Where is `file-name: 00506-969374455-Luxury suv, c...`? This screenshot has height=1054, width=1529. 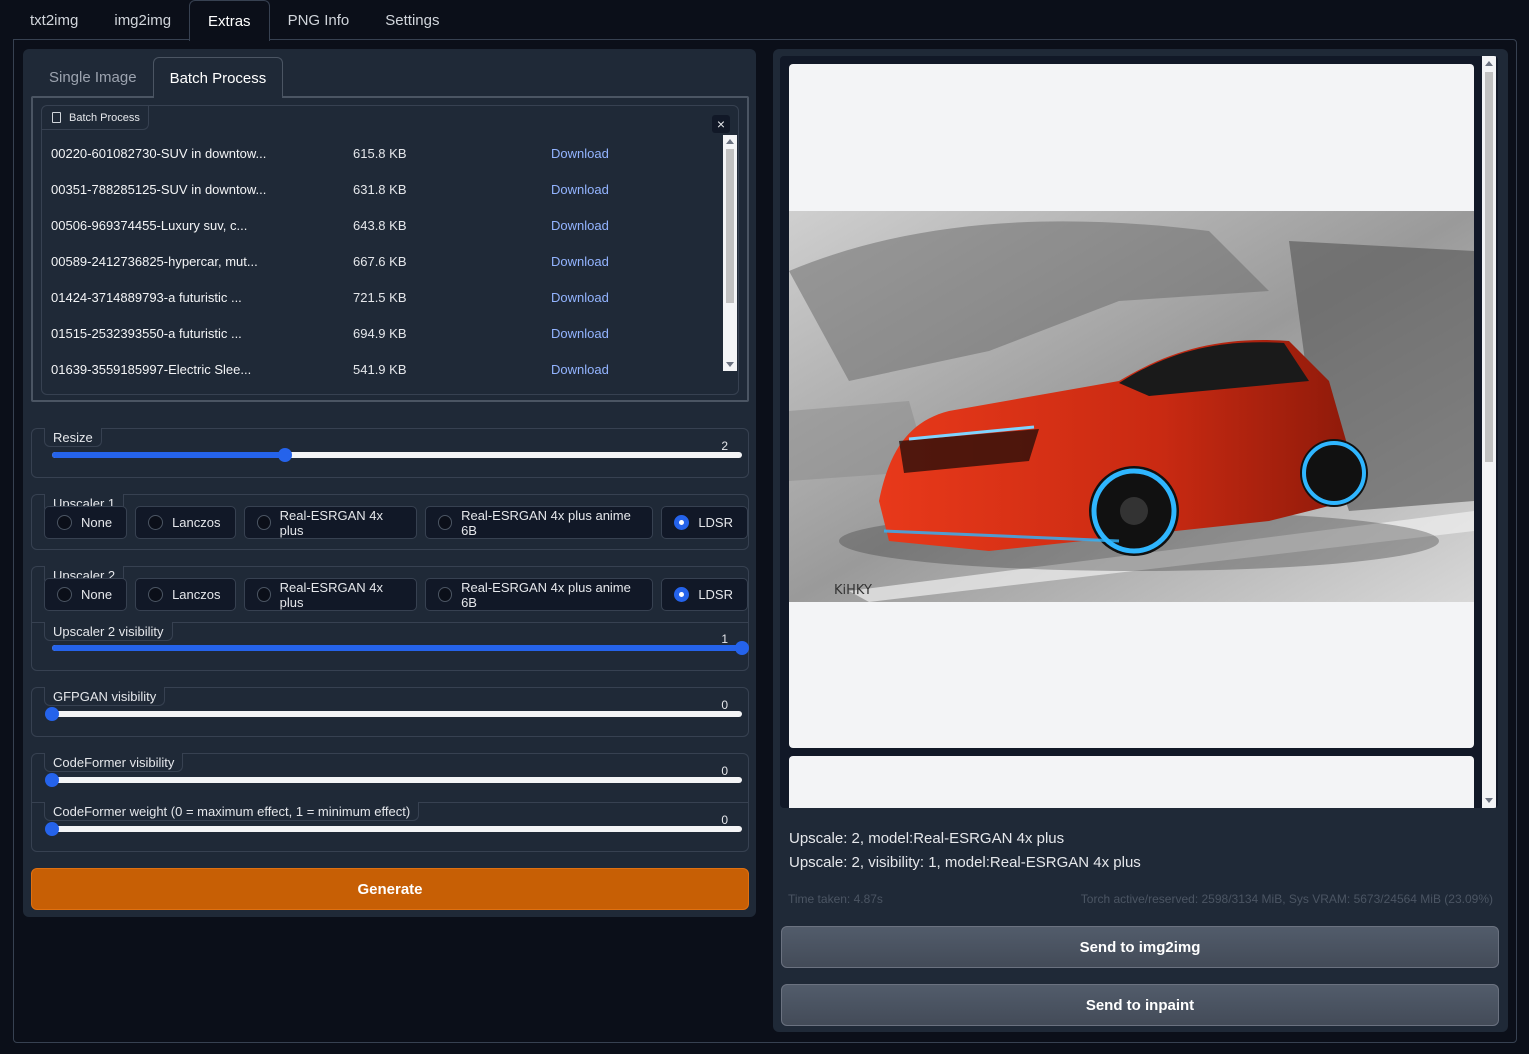
file-name: 00506-969374455-Luxury suv, c... is located at coordinates (149, 225).